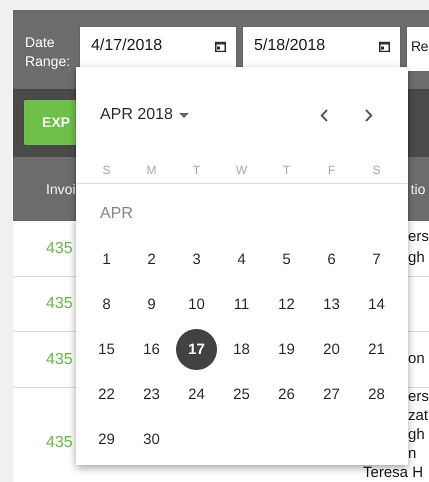  What do you see at coordinates (241, 171) in the screenshot?
I see `weekday-label: W` at bounding box center [241, 171].